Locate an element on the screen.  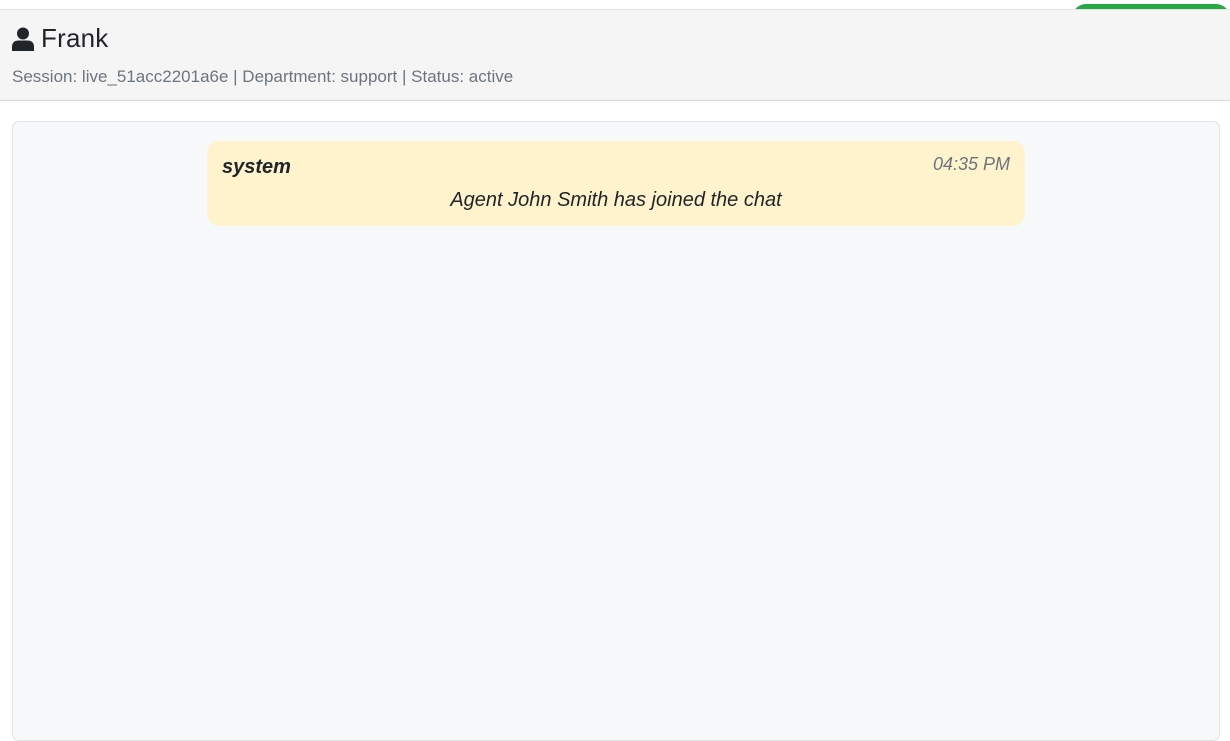
message-sender: system is located at coordinates (256, 167).